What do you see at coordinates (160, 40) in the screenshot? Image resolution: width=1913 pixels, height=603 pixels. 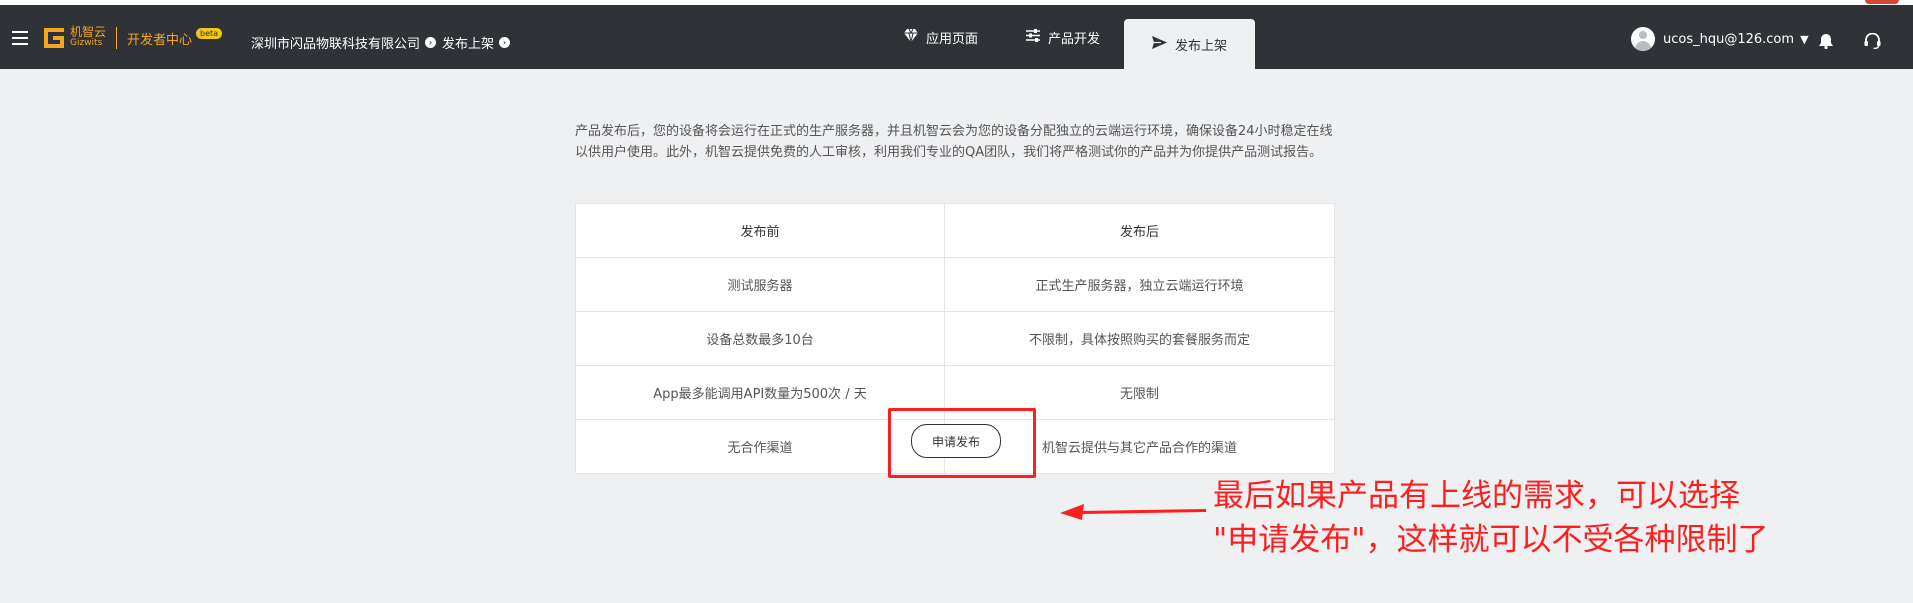 I see `dev-center-label: 开发者中心` at bounding box center [160, 40].